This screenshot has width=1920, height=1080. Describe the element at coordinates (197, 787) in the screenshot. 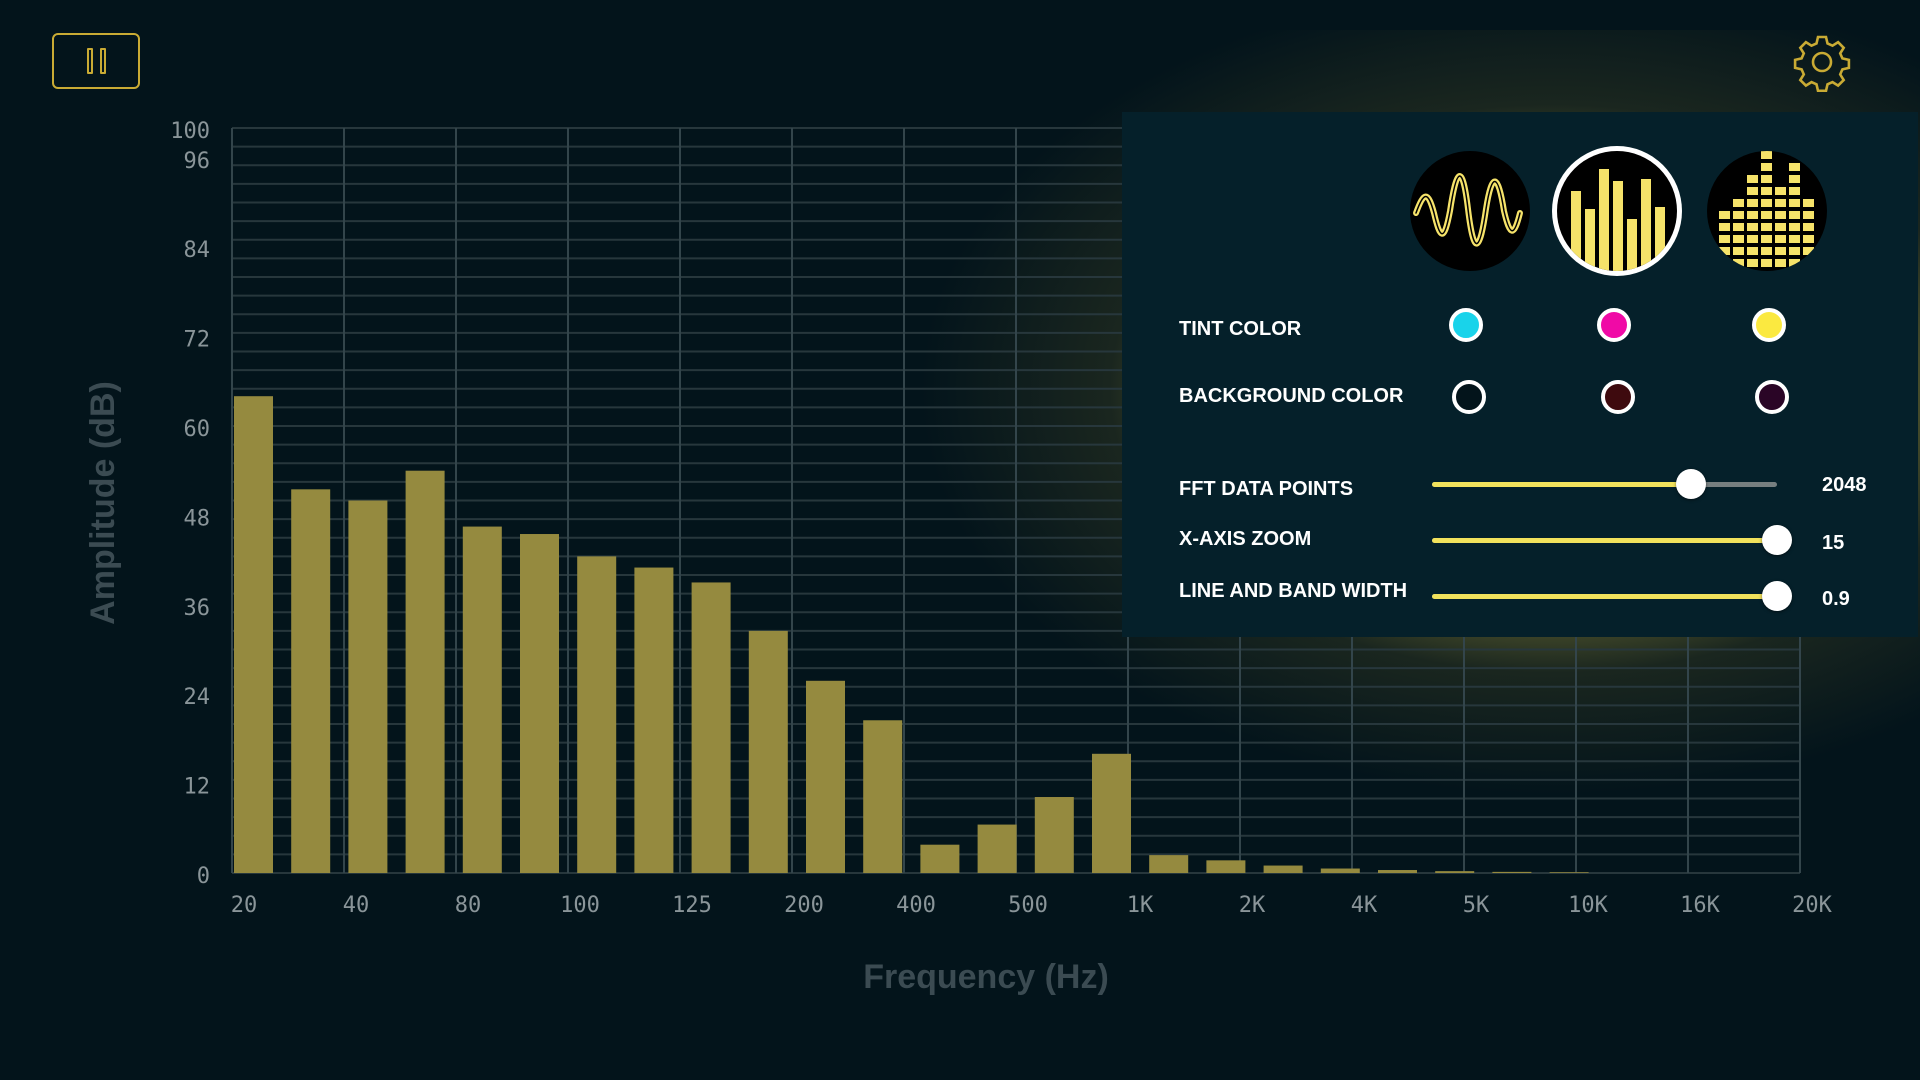

I see `y-tick-label: 12` at that location.